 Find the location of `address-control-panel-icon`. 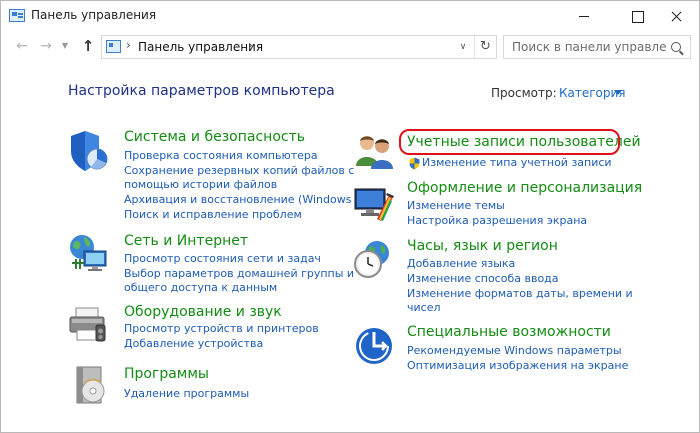

address-control-panel-icon is located at coordinates (113, 46).